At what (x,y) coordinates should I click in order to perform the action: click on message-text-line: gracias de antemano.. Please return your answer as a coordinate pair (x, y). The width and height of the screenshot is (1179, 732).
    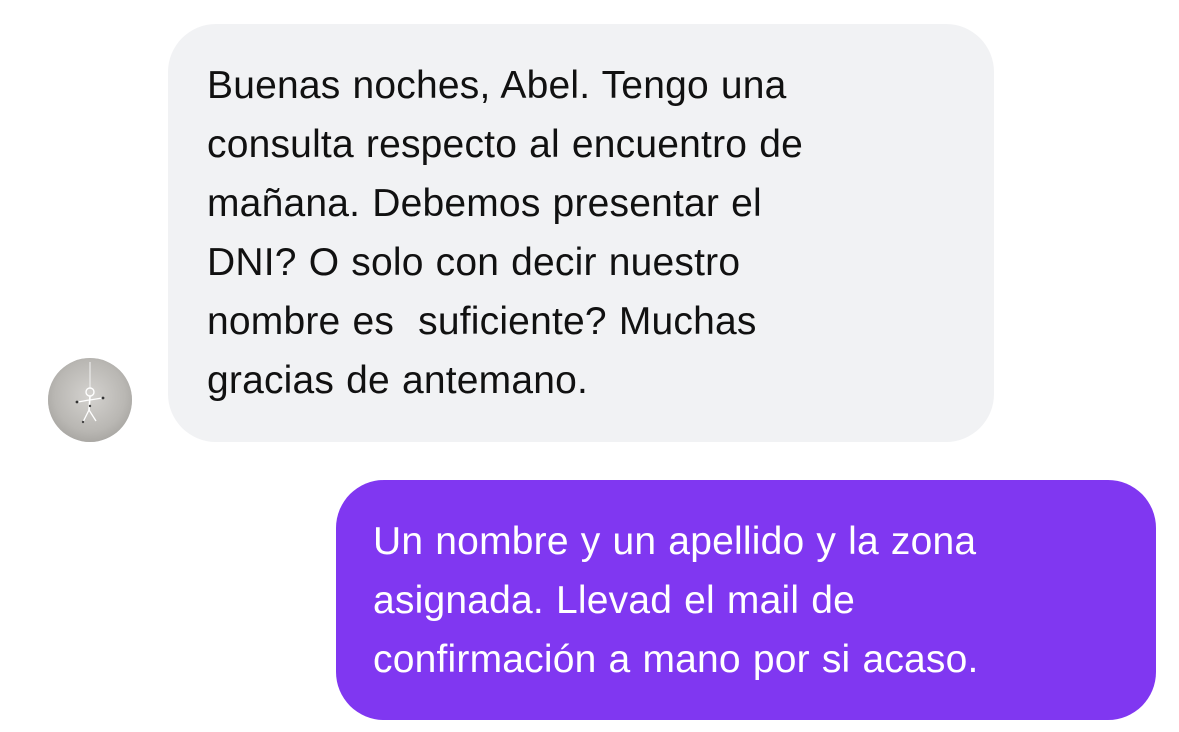
    Looking at the image, I should click on (398, 380).